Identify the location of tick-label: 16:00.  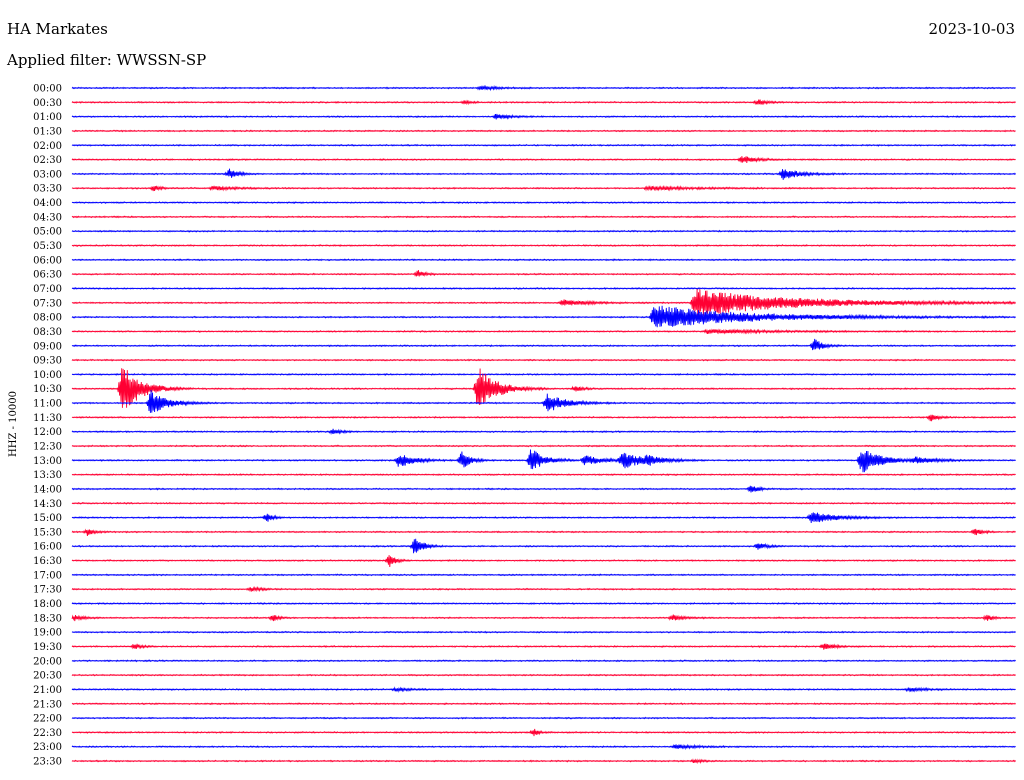
(47, 547).